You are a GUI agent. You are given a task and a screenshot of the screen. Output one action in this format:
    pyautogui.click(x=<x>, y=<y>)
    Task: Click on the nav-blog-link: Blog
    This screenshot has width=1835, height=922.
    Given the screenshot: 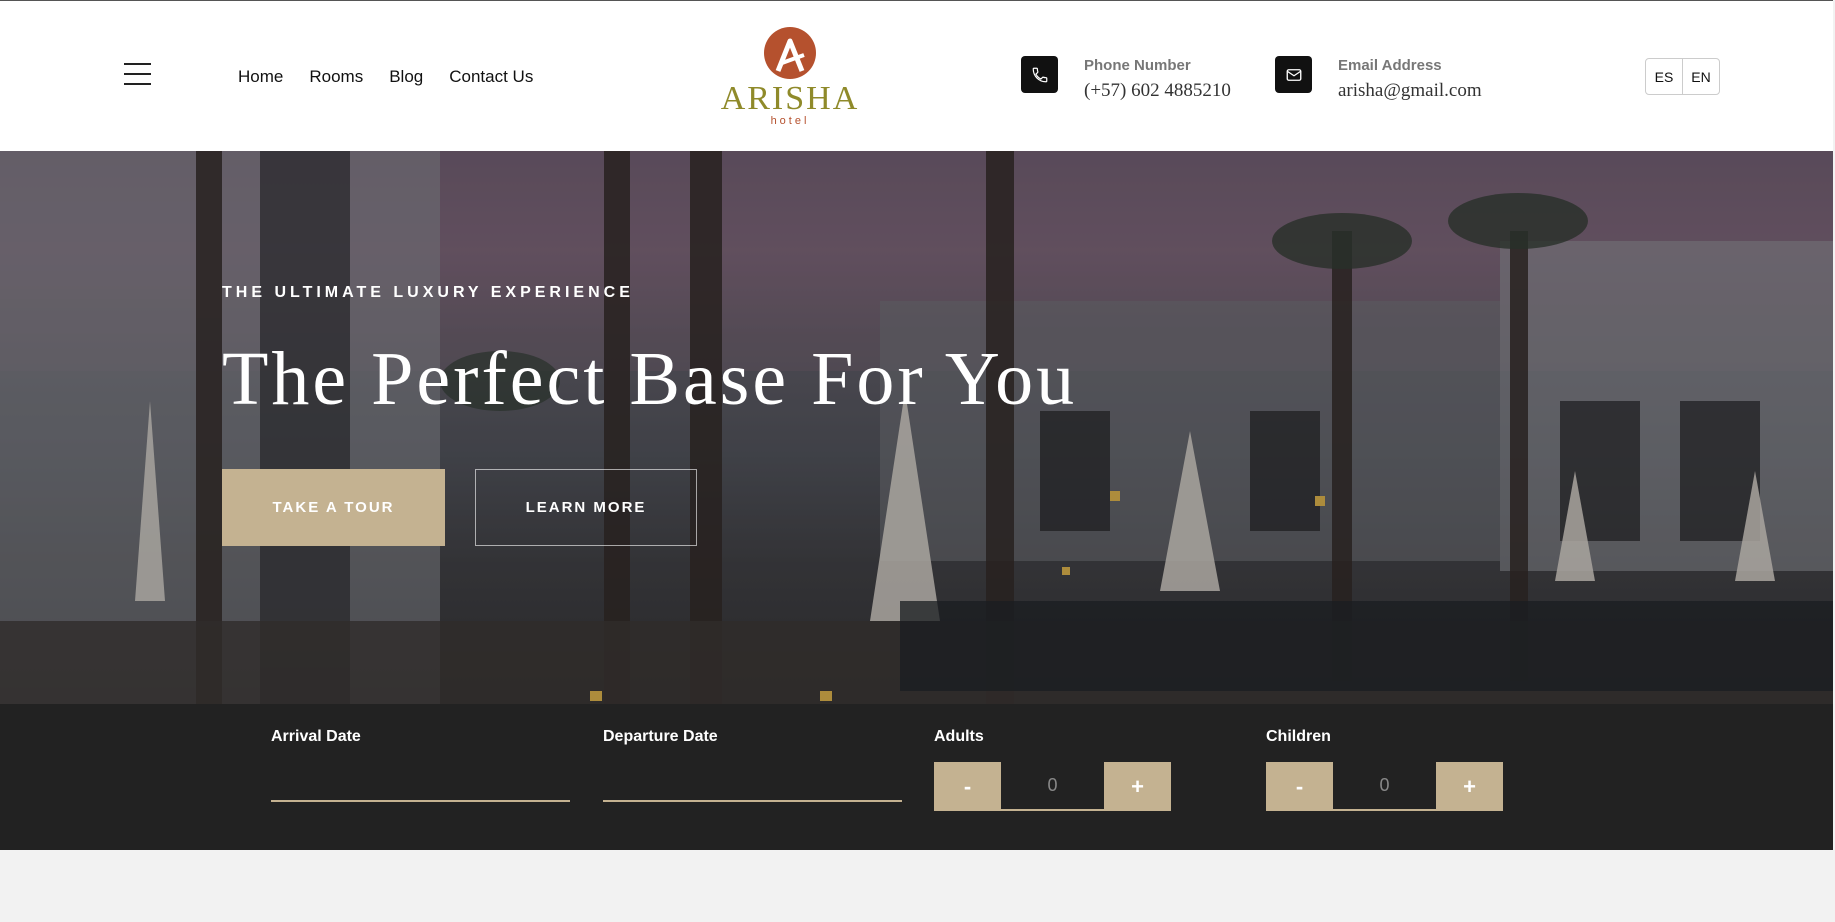 What is the action you would take?
    pyautogui.click(x=406, y=77)
    